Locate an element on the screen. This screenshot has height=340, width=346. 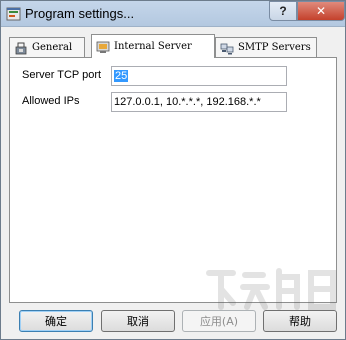
server-tcp-port-value: 25 is located at coordinates (121, 76).